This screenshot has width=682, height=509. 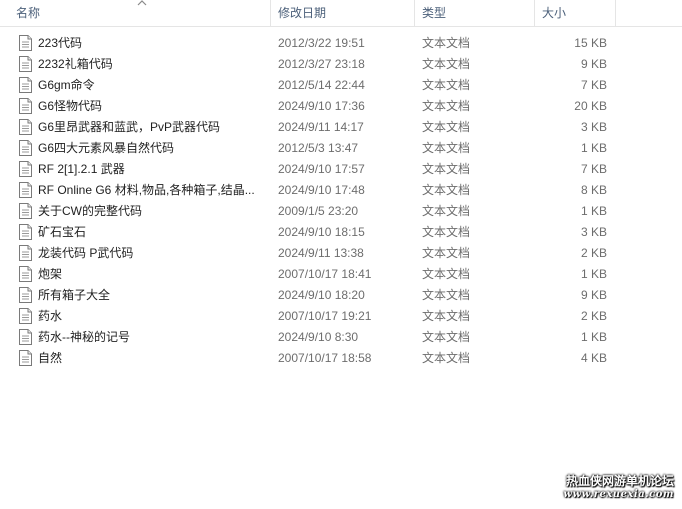 What do you see at coordinates (590, 43) in the screenshot?
I see `file-size: 15 KB` at bounding box center [590, 43].